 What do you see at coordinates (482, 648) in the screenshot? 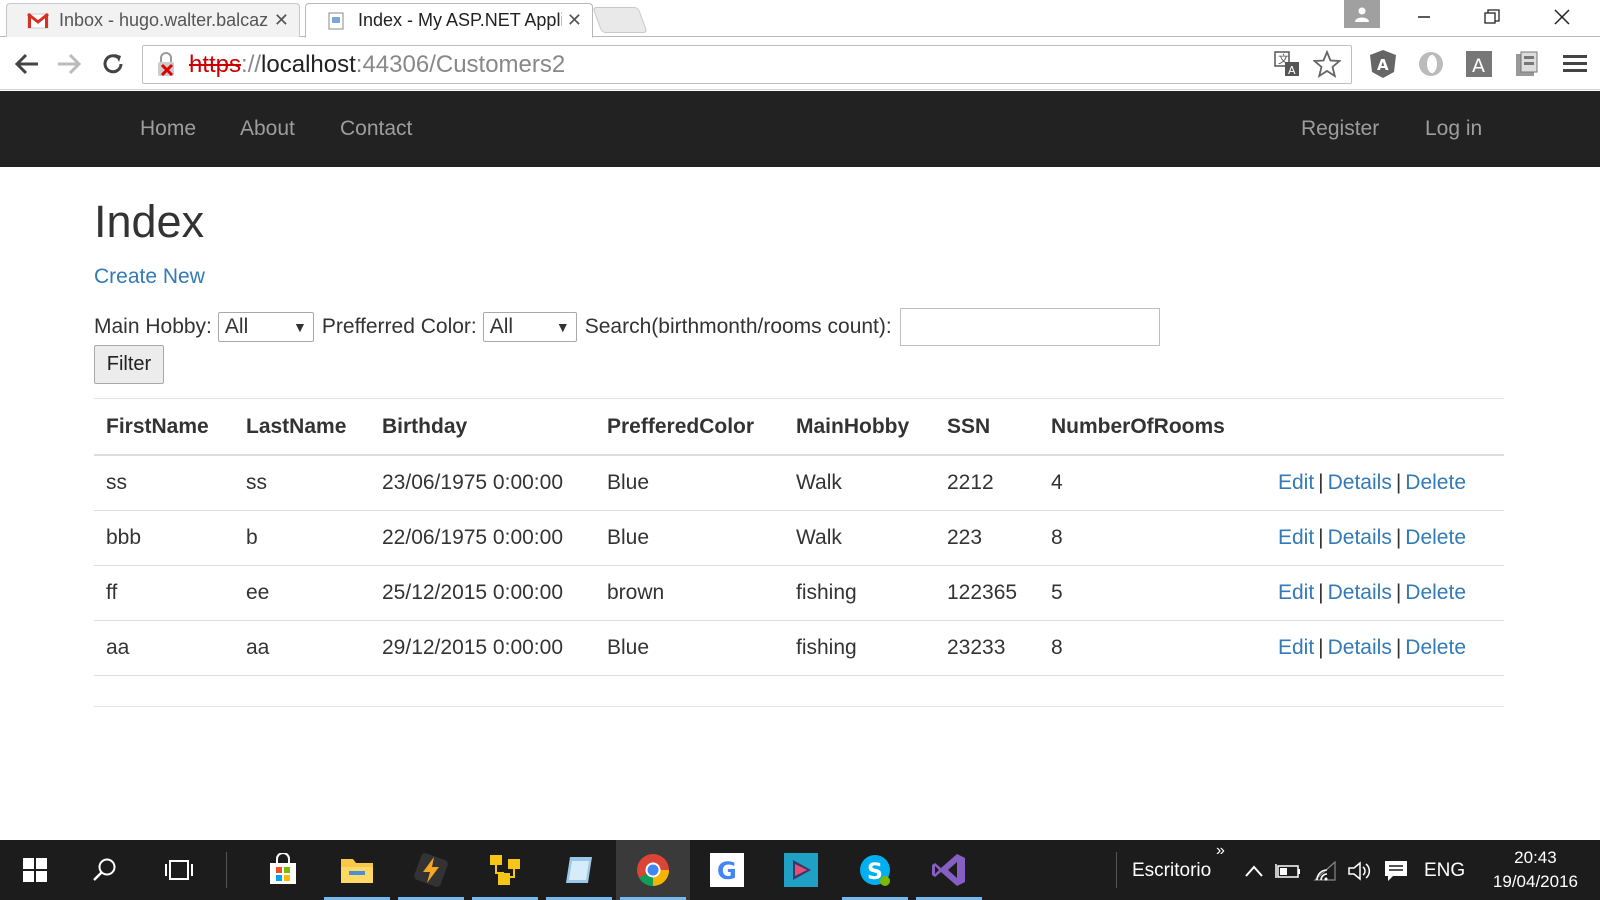
I see `cell-birthday: 29/12/2015 0:00:00` at bounding box center [482, 648].